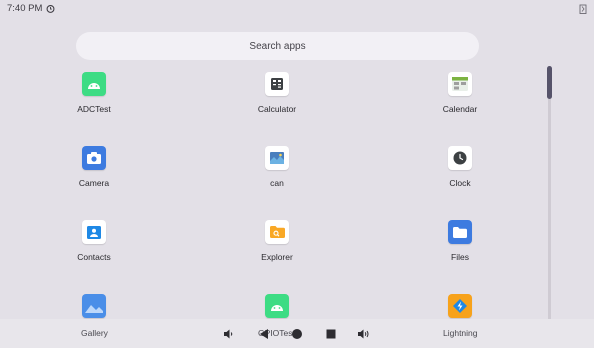 The height and width of the screenshot is (348, 594). Describe the element at coordinates (460, 84) in the screenshot. I see `calendar-icon` at that location.